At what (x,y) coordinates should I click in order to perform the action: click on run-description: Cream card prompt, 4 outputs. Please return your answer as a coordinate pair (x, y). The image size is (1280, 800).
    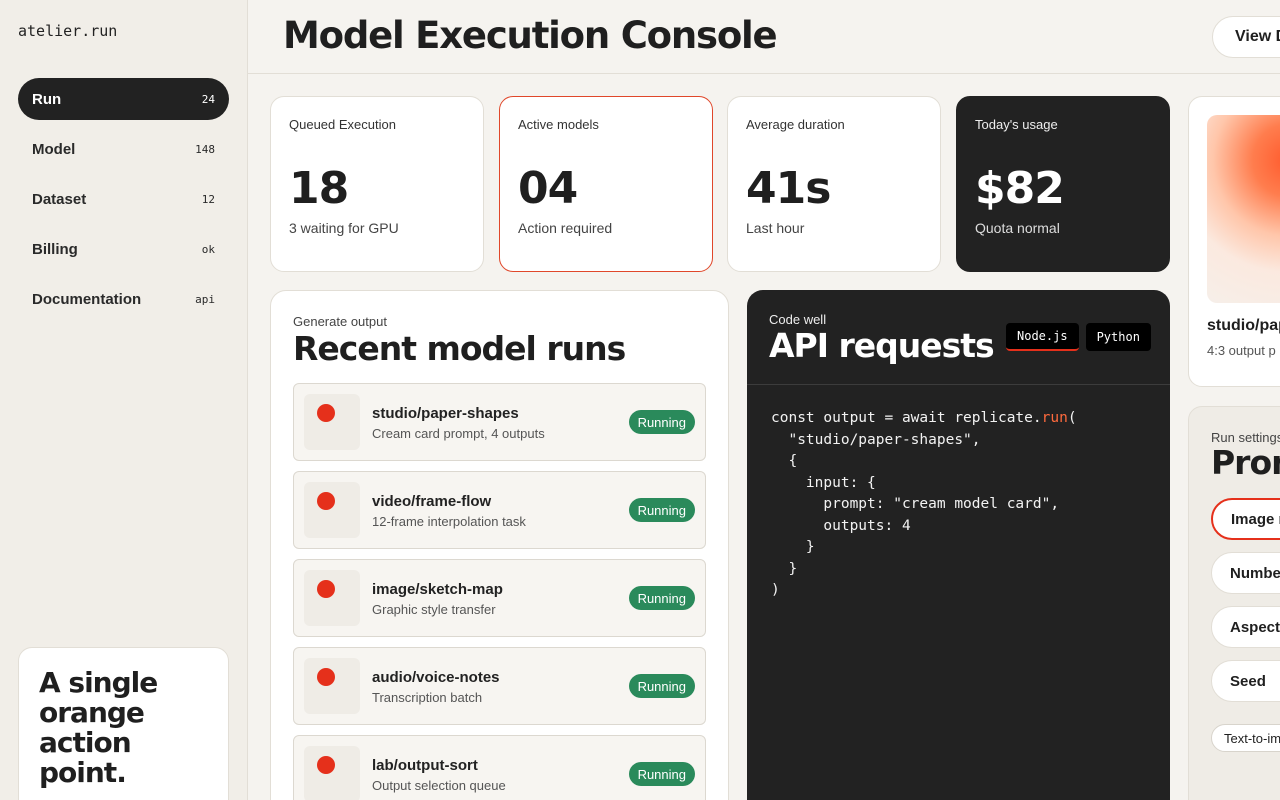
    Looking at the image, I should click on (458, 433).